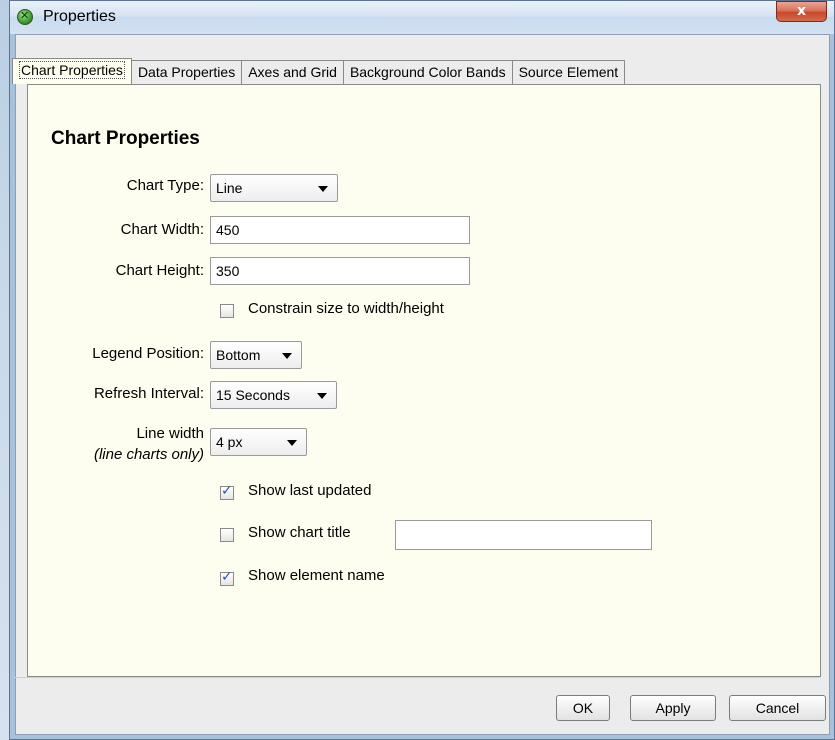  Describe the element at coordinates (229, 442) in the screenshot. I see `line-width-value: 4 px` at that location.